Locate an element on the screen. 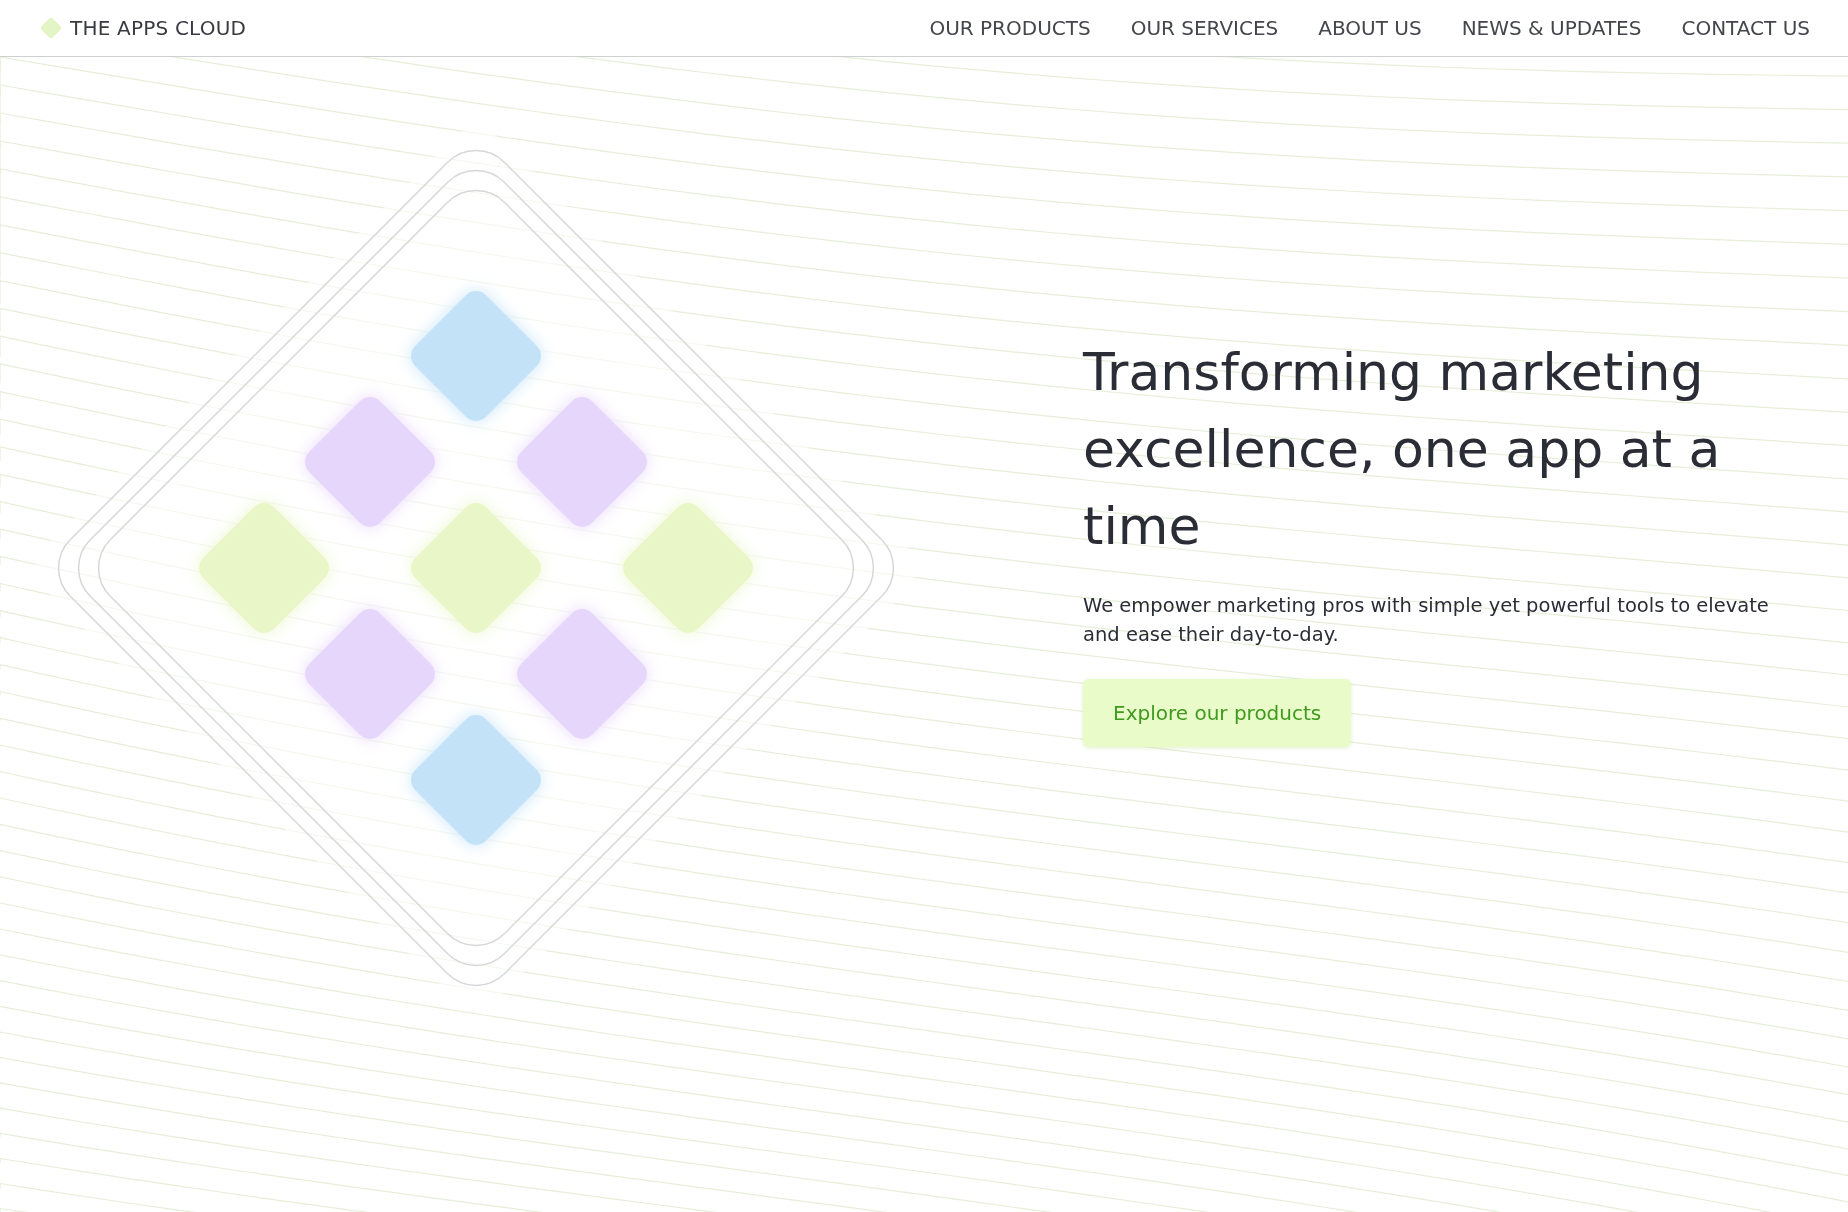 The width and height of the screenshot is (1848, 1212). nav-link: ABOUT US is located at coordinates (1370, 28).